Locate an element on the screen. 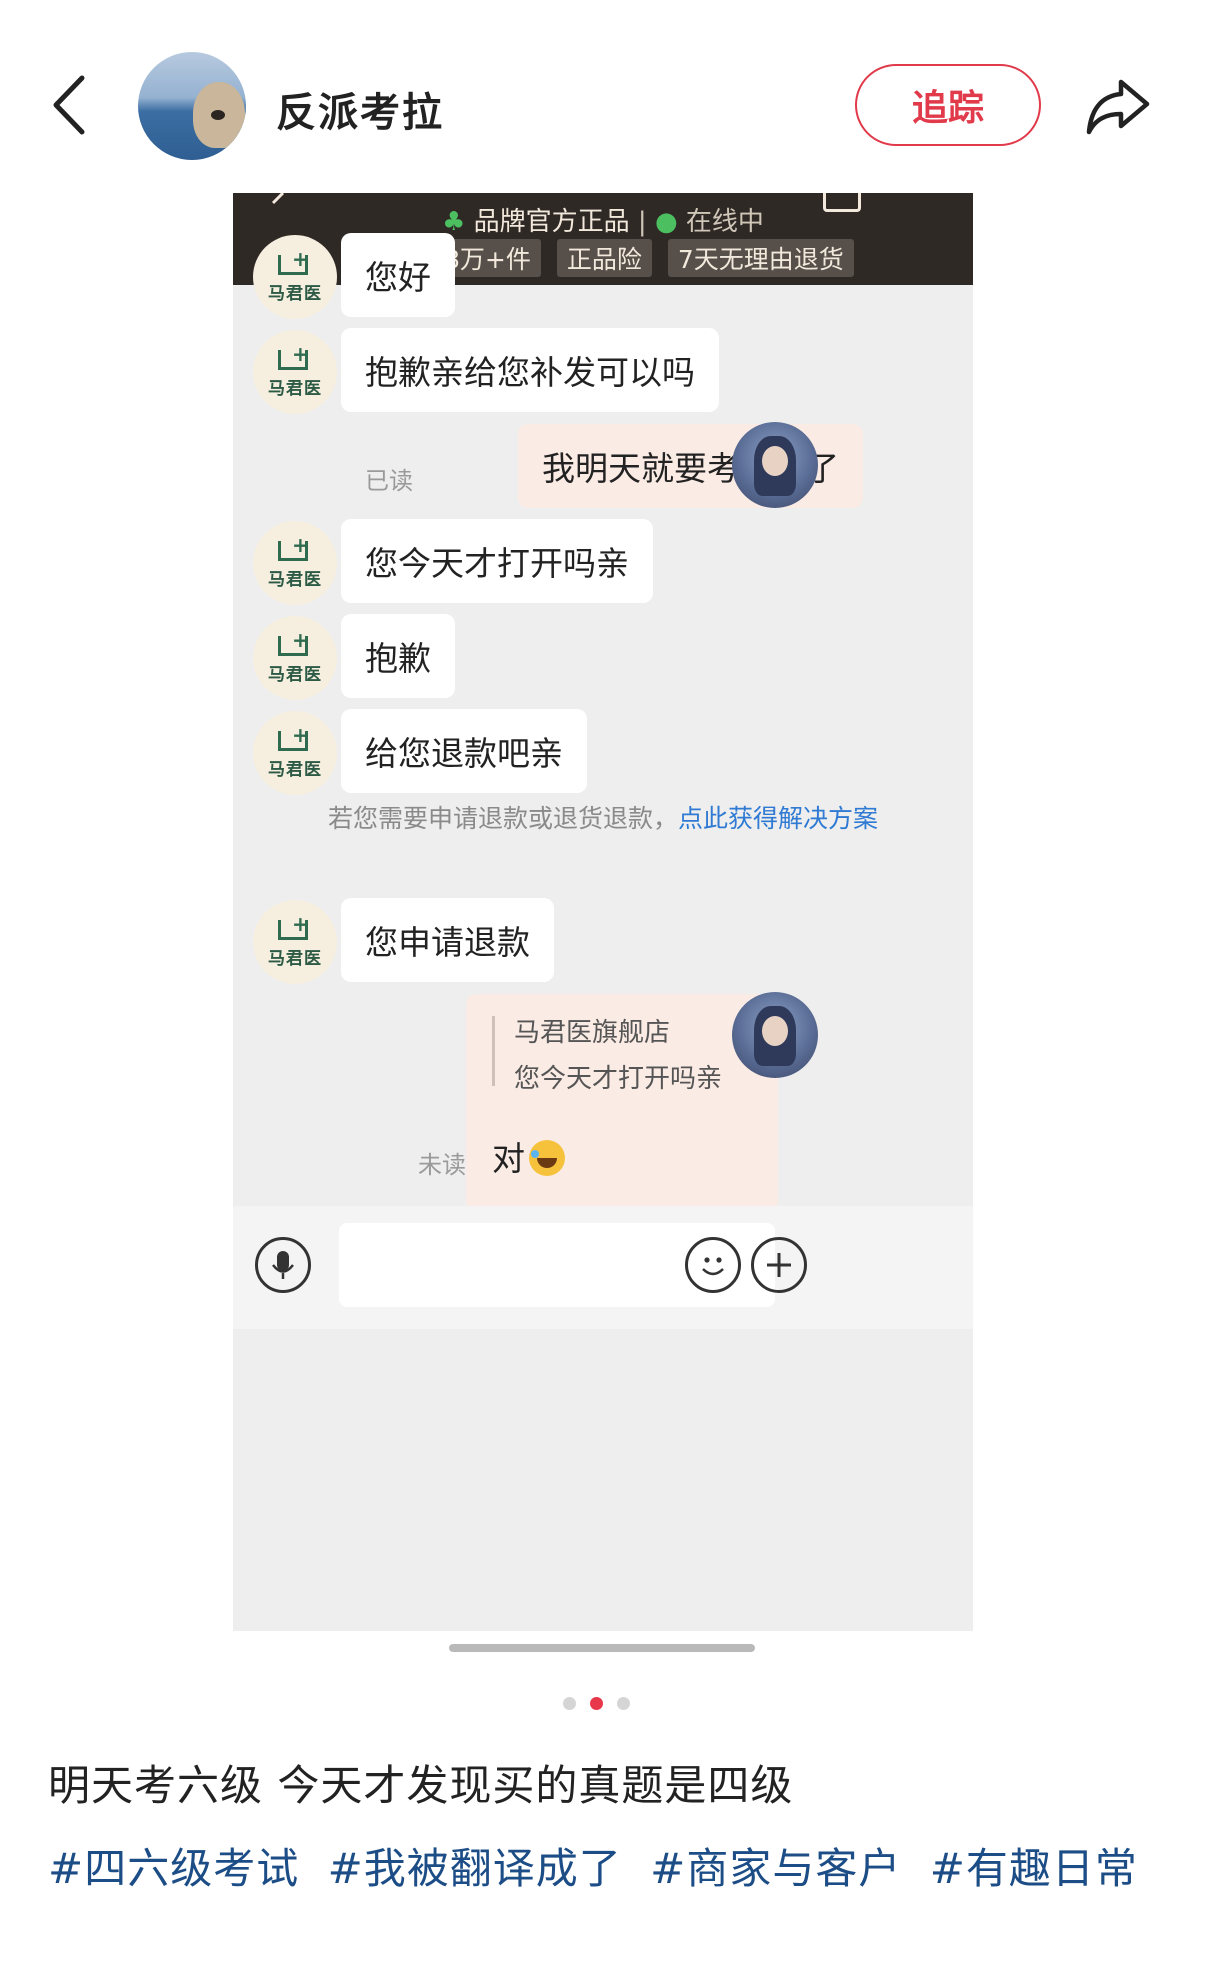  follow-button: 追踪 is located at coordinates (948, 105).